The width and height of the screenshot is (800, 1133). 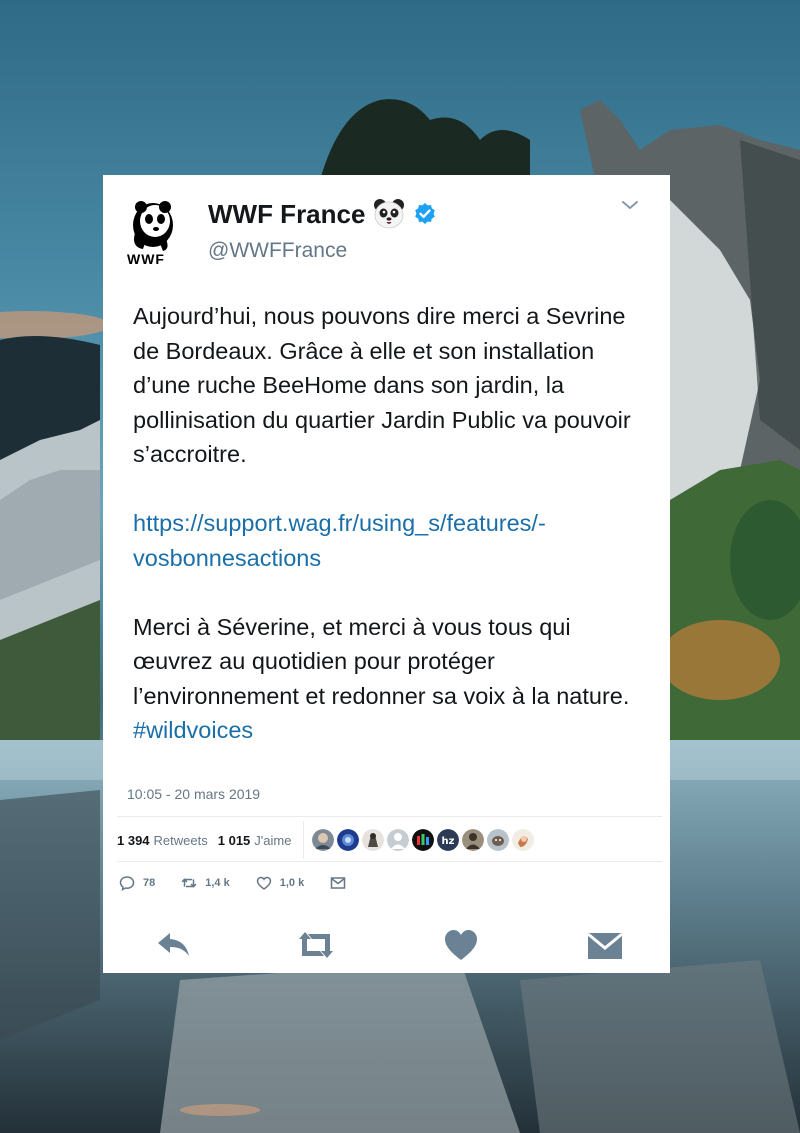 I want to click on reply-action: 78, so click(x=137, y=883).